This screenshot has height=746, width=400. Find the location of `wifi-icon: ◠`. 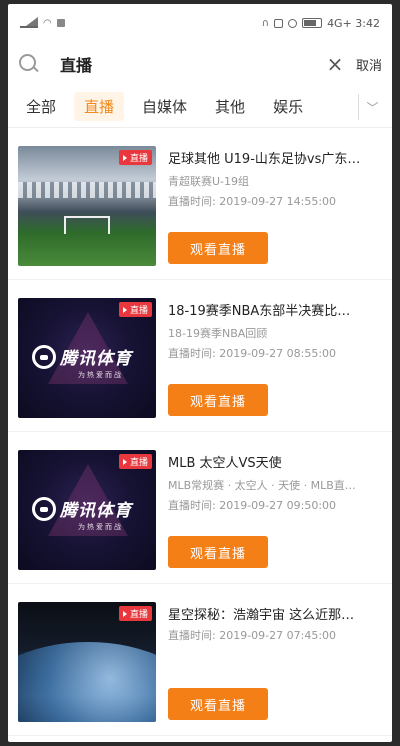

wifi-icon: ◠ is located at coordinates (47, 23).